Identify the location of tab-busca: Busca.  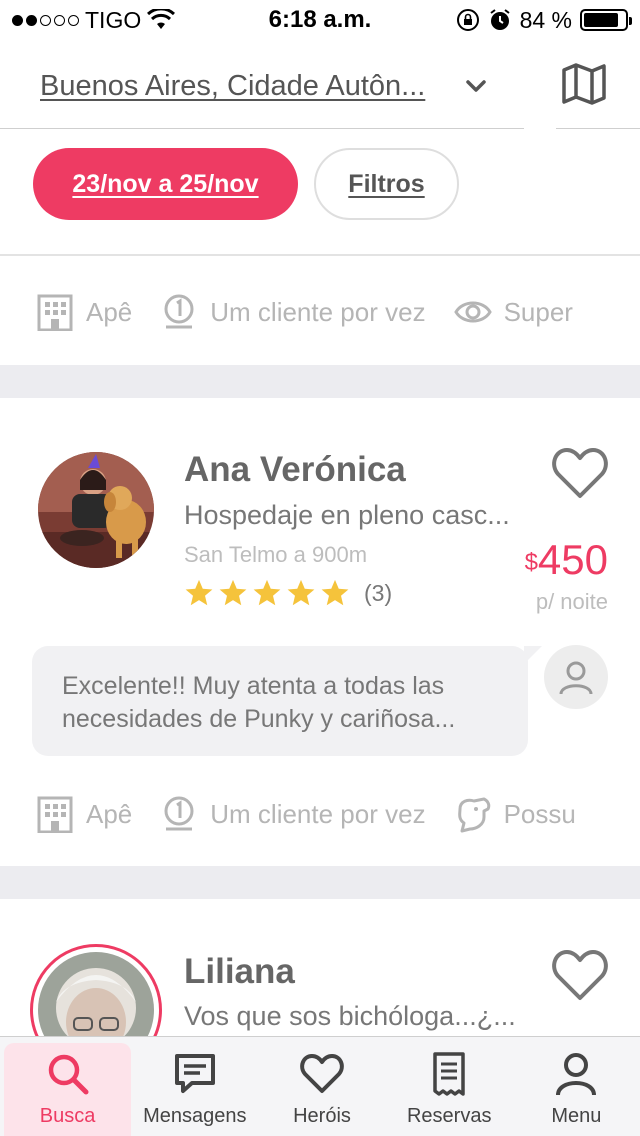
(68, 1089).